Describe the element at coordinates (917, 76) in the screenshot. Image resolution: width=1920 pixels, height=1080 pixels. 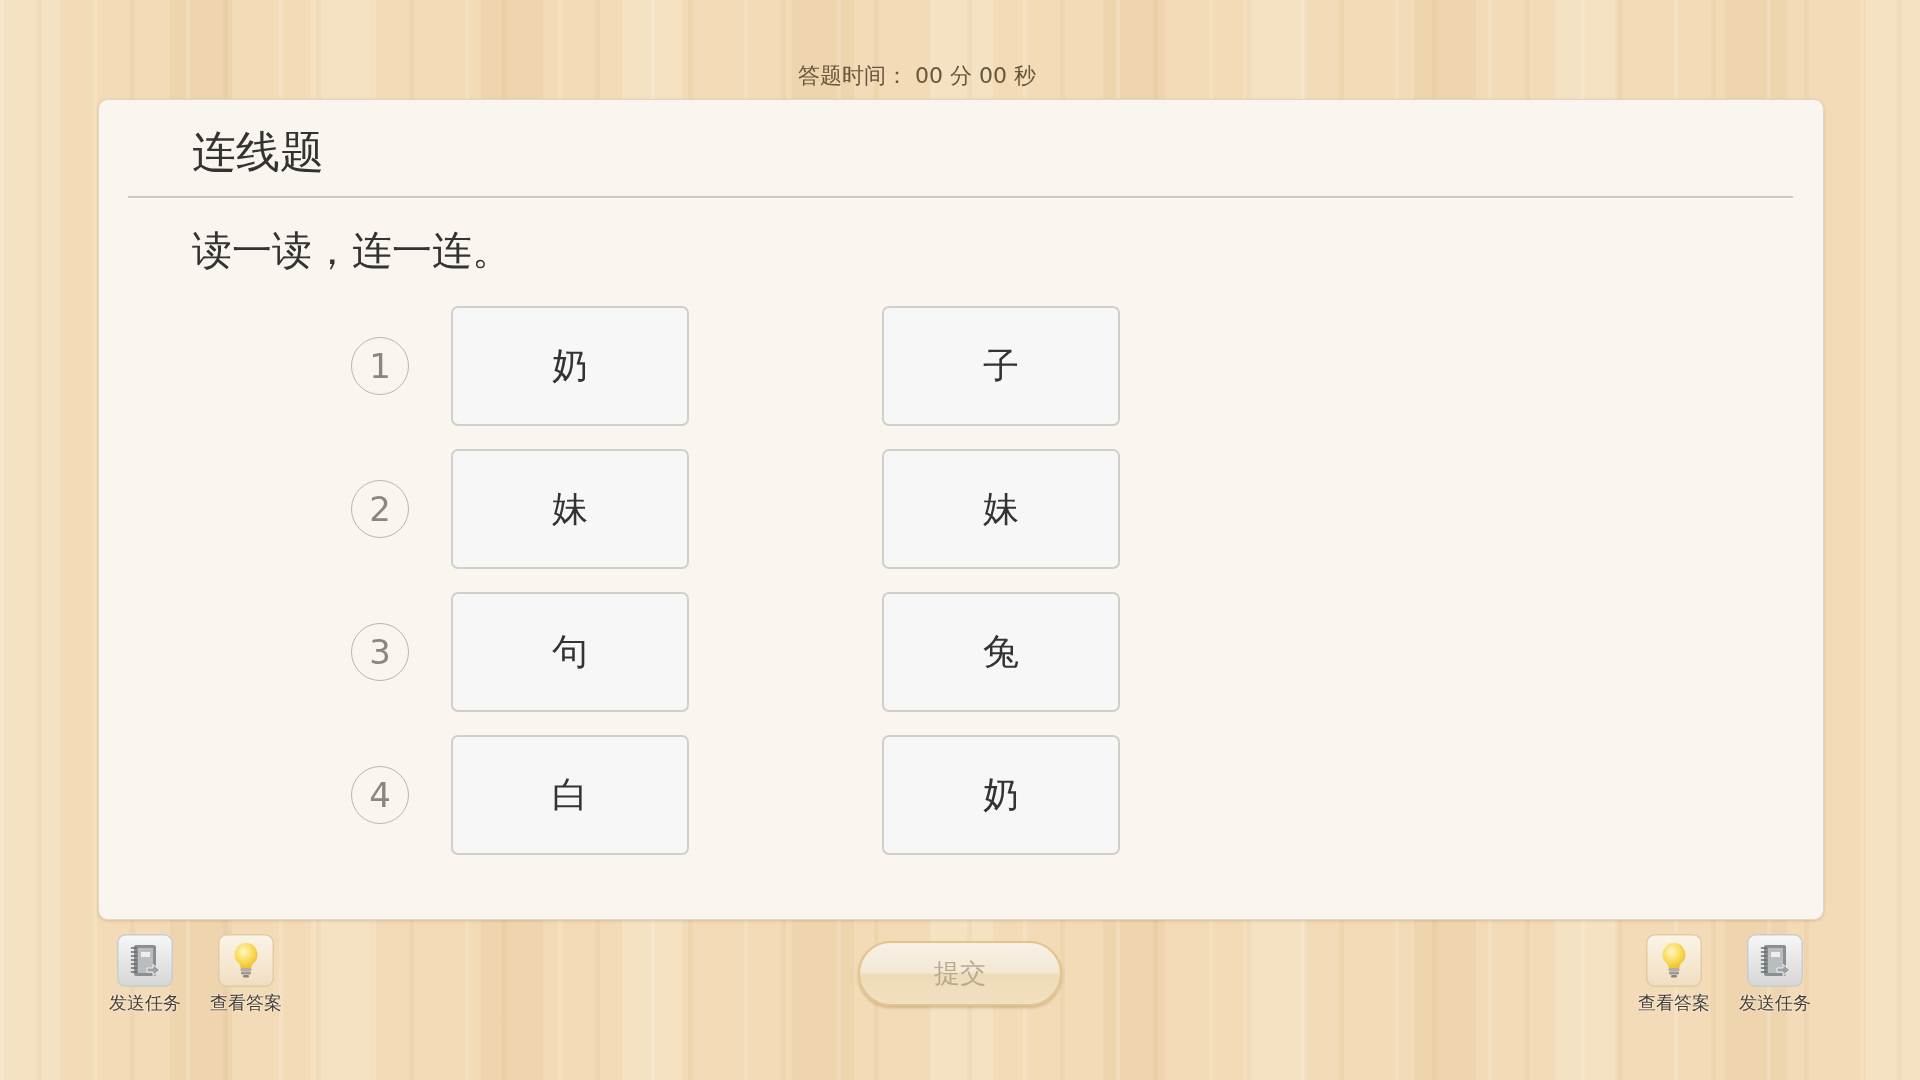
I see `timer-text: 答题时间： 00 分 00 秒` at that location.